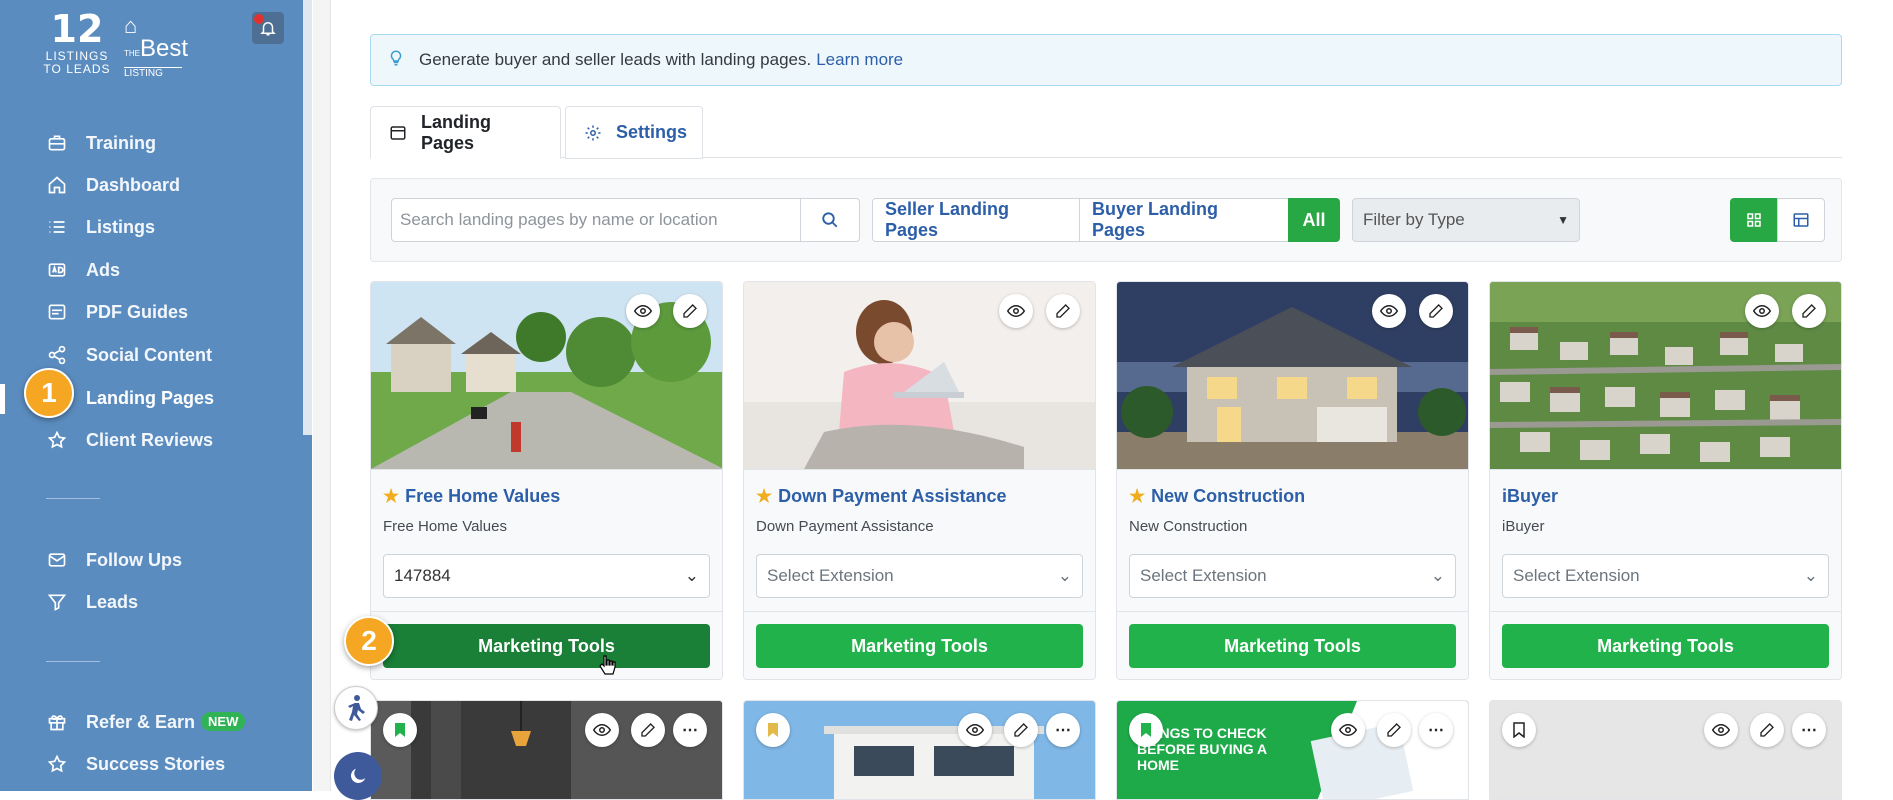  I want to click on sidebar-item-client-reviews: Client Reviews, so click(156, 440).